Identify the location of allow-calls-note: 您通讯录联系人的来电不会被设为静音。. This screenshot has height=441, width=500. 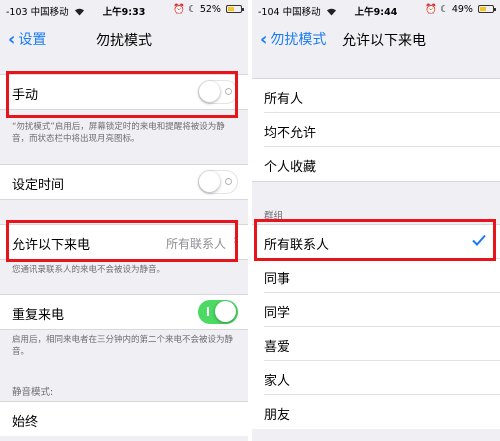
(89, 270).